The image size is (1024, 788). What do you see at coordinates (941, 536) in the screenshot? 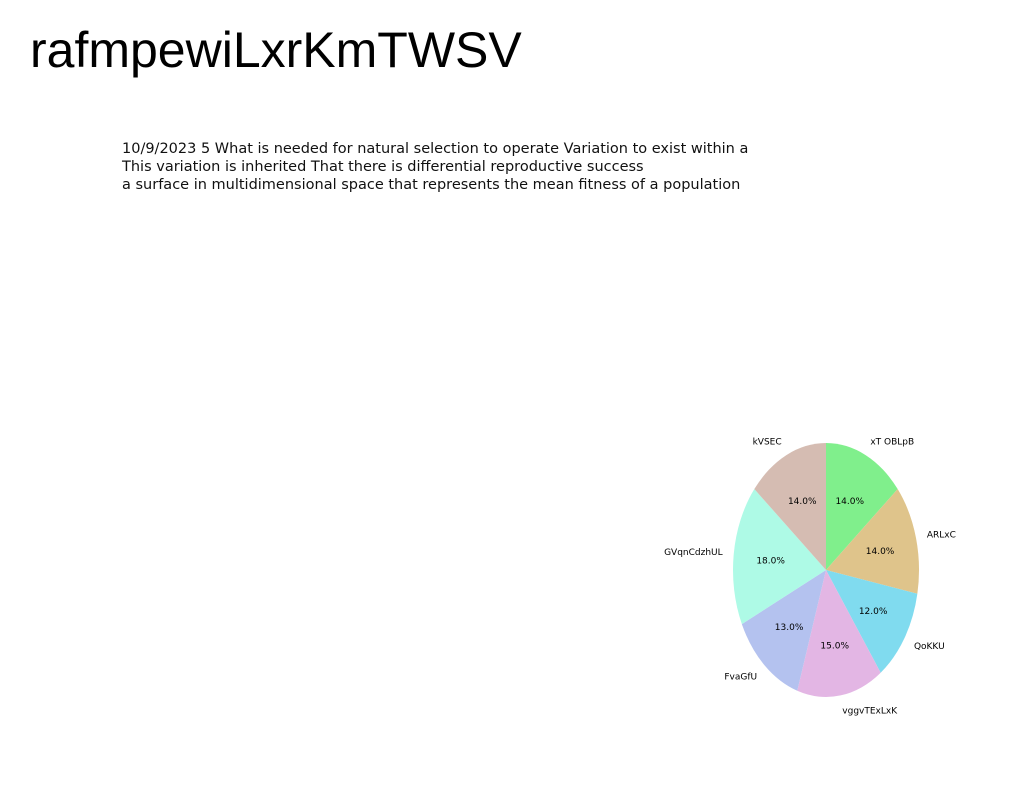
I see `pie-slice-label-1: ARLxC` at bounding box center [941, 536].